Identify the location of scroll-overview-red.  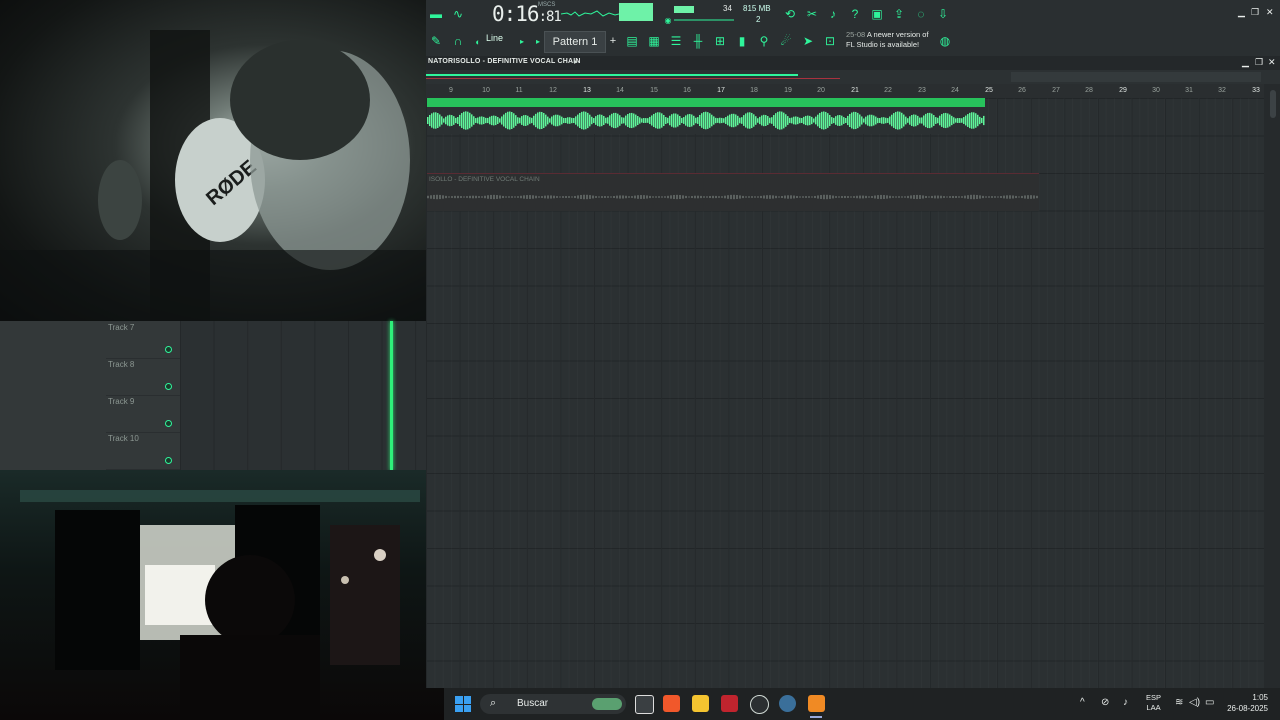
(633, 78).